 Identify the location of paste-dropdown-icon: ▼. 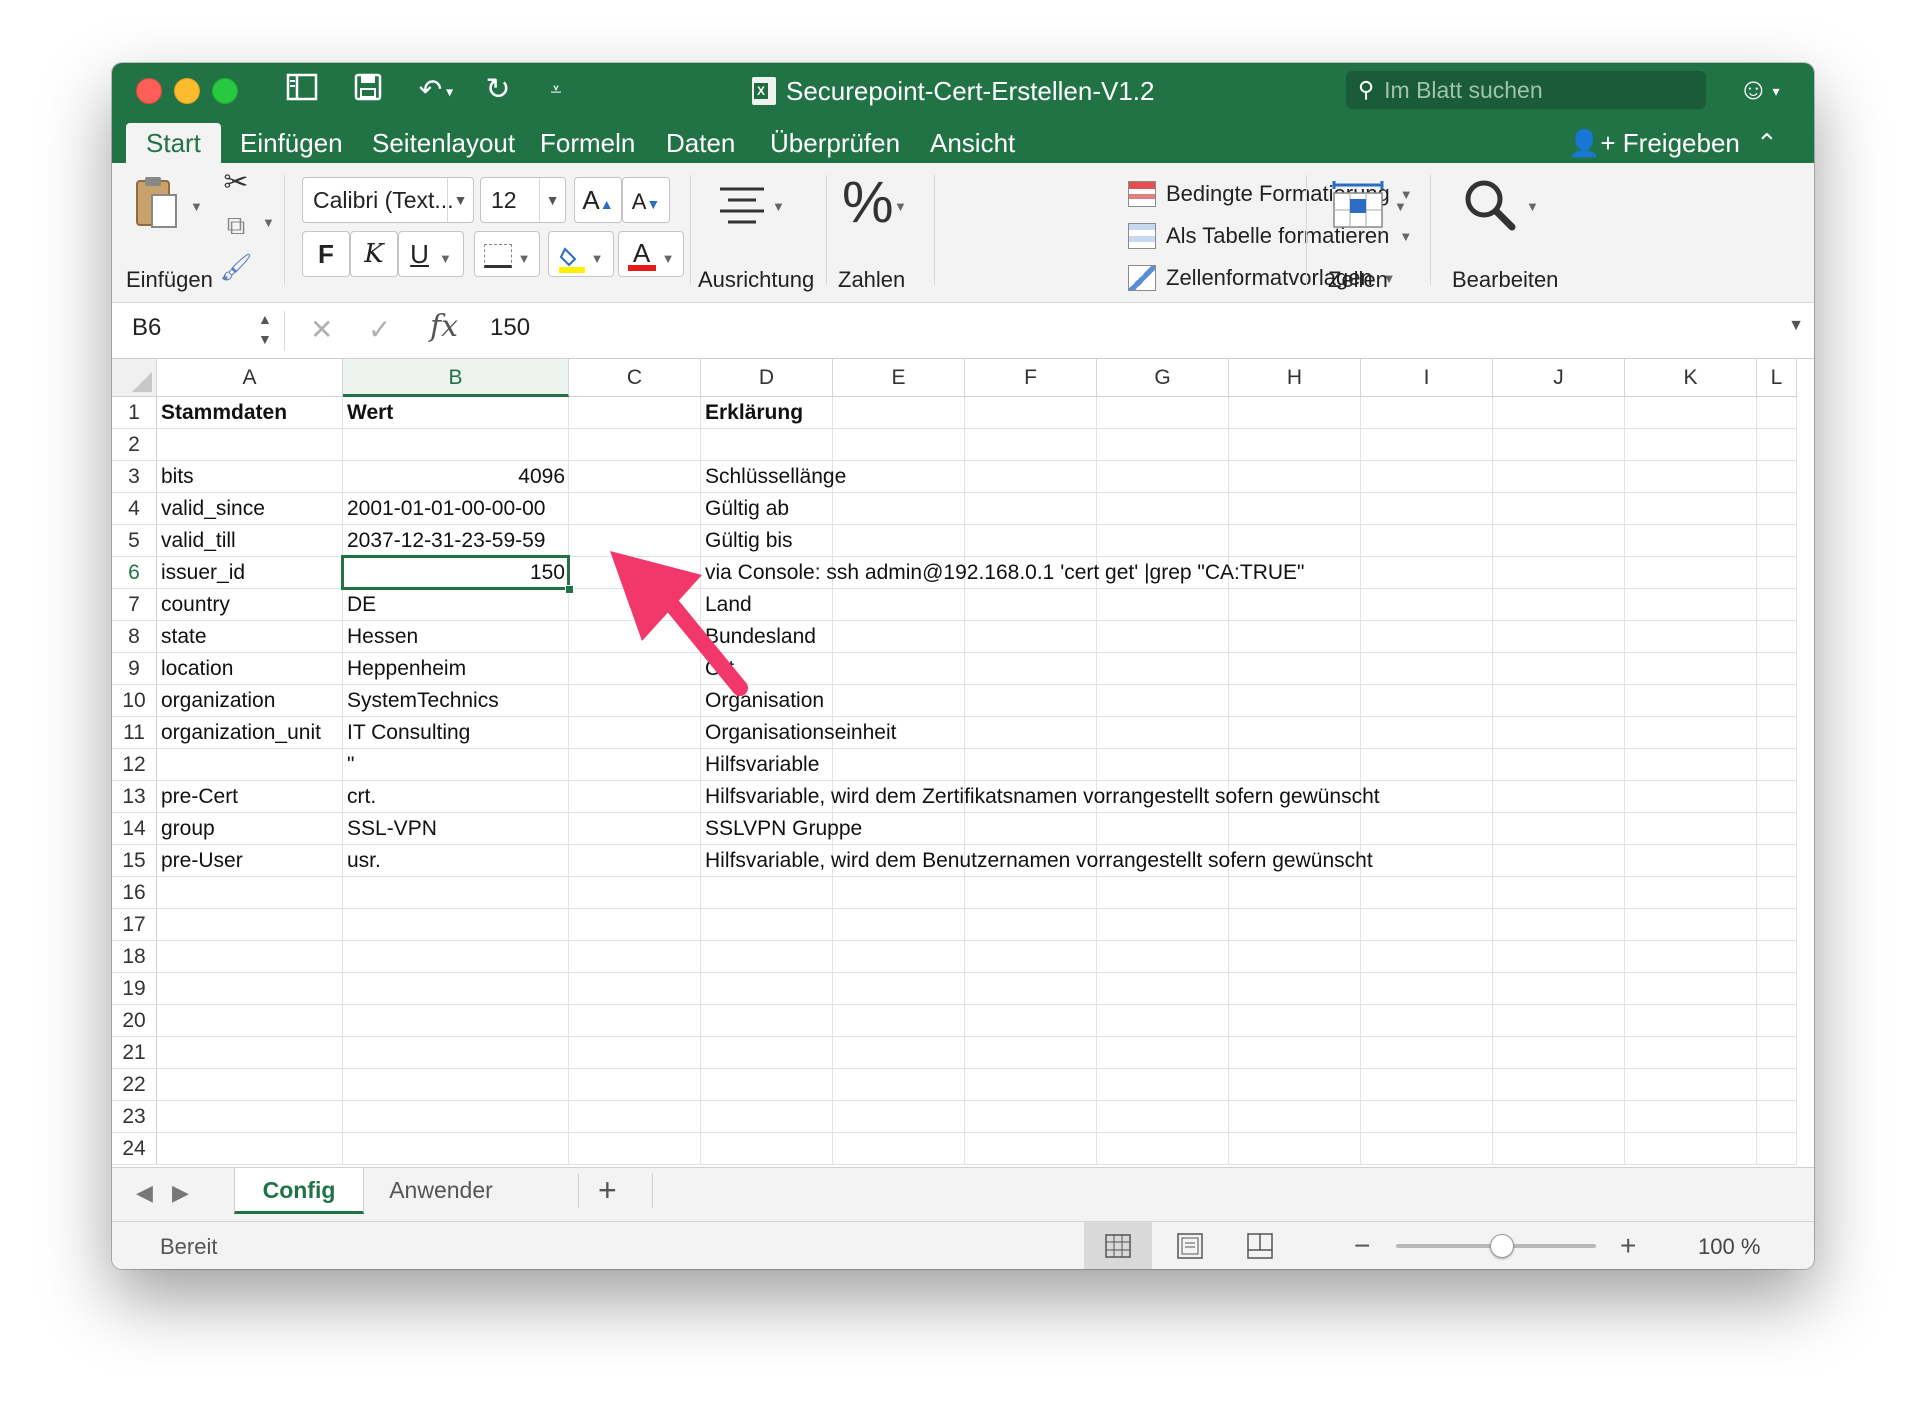
(196, 206).